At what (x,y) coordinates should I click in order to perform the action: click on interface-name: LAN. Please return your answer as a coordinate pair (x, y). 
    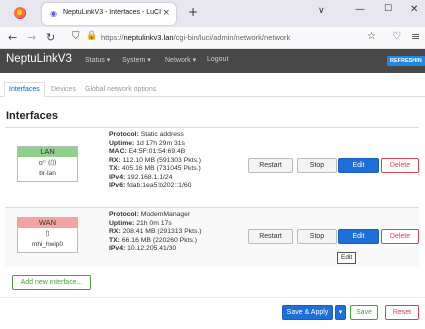
    Looking at the image, I should click on (47, 152).